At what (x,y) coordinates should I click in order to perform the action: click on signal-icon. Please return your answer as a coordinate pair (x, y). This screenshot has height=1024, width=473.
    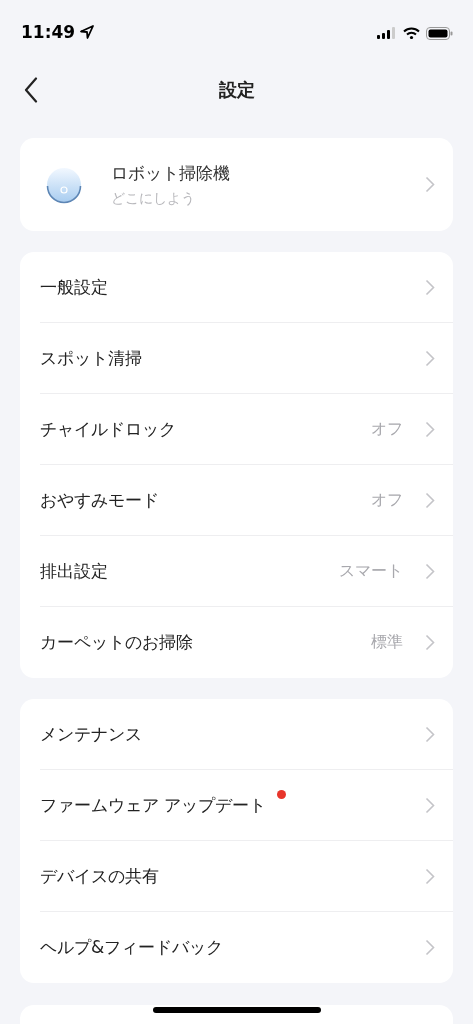
    Looking at the image, I should click on (387, 33).